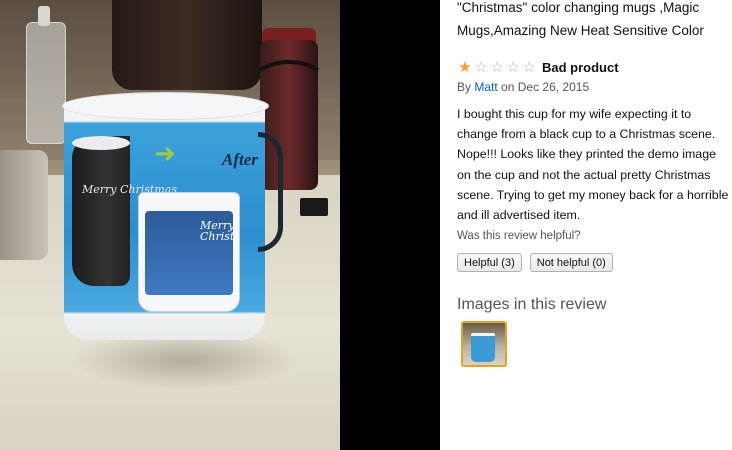 Image resolution: width=732 pixels, height=450 pixels. What do you see at coordinates (580, 67) in the screenshot?
I see `review-title: Bad product` at bounding box center [580, 67].